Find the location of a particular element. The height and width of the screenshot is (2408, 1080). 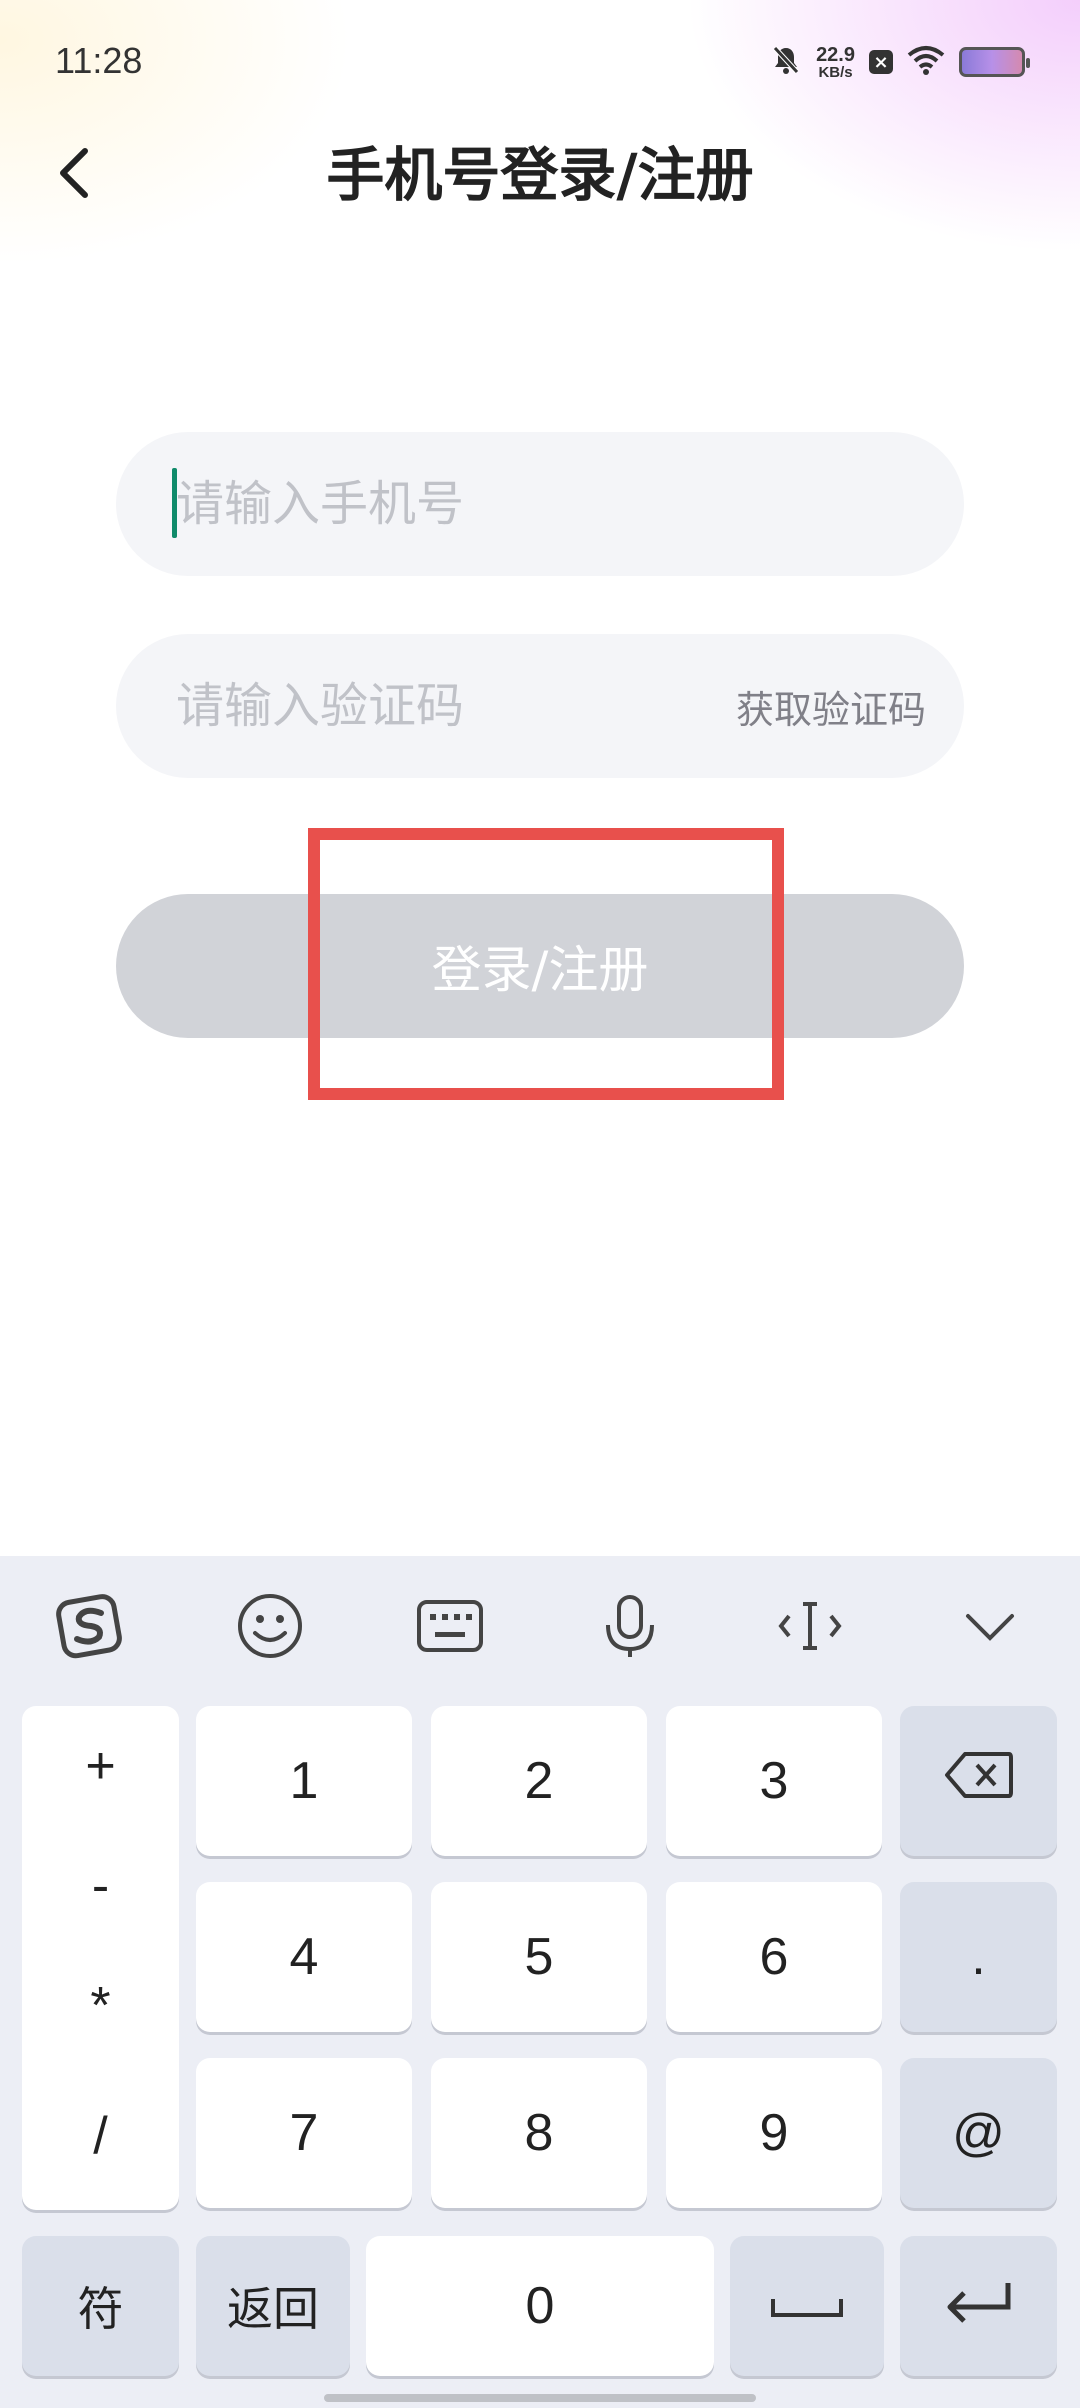

backspace-key is located at coordinates (978, 1781).